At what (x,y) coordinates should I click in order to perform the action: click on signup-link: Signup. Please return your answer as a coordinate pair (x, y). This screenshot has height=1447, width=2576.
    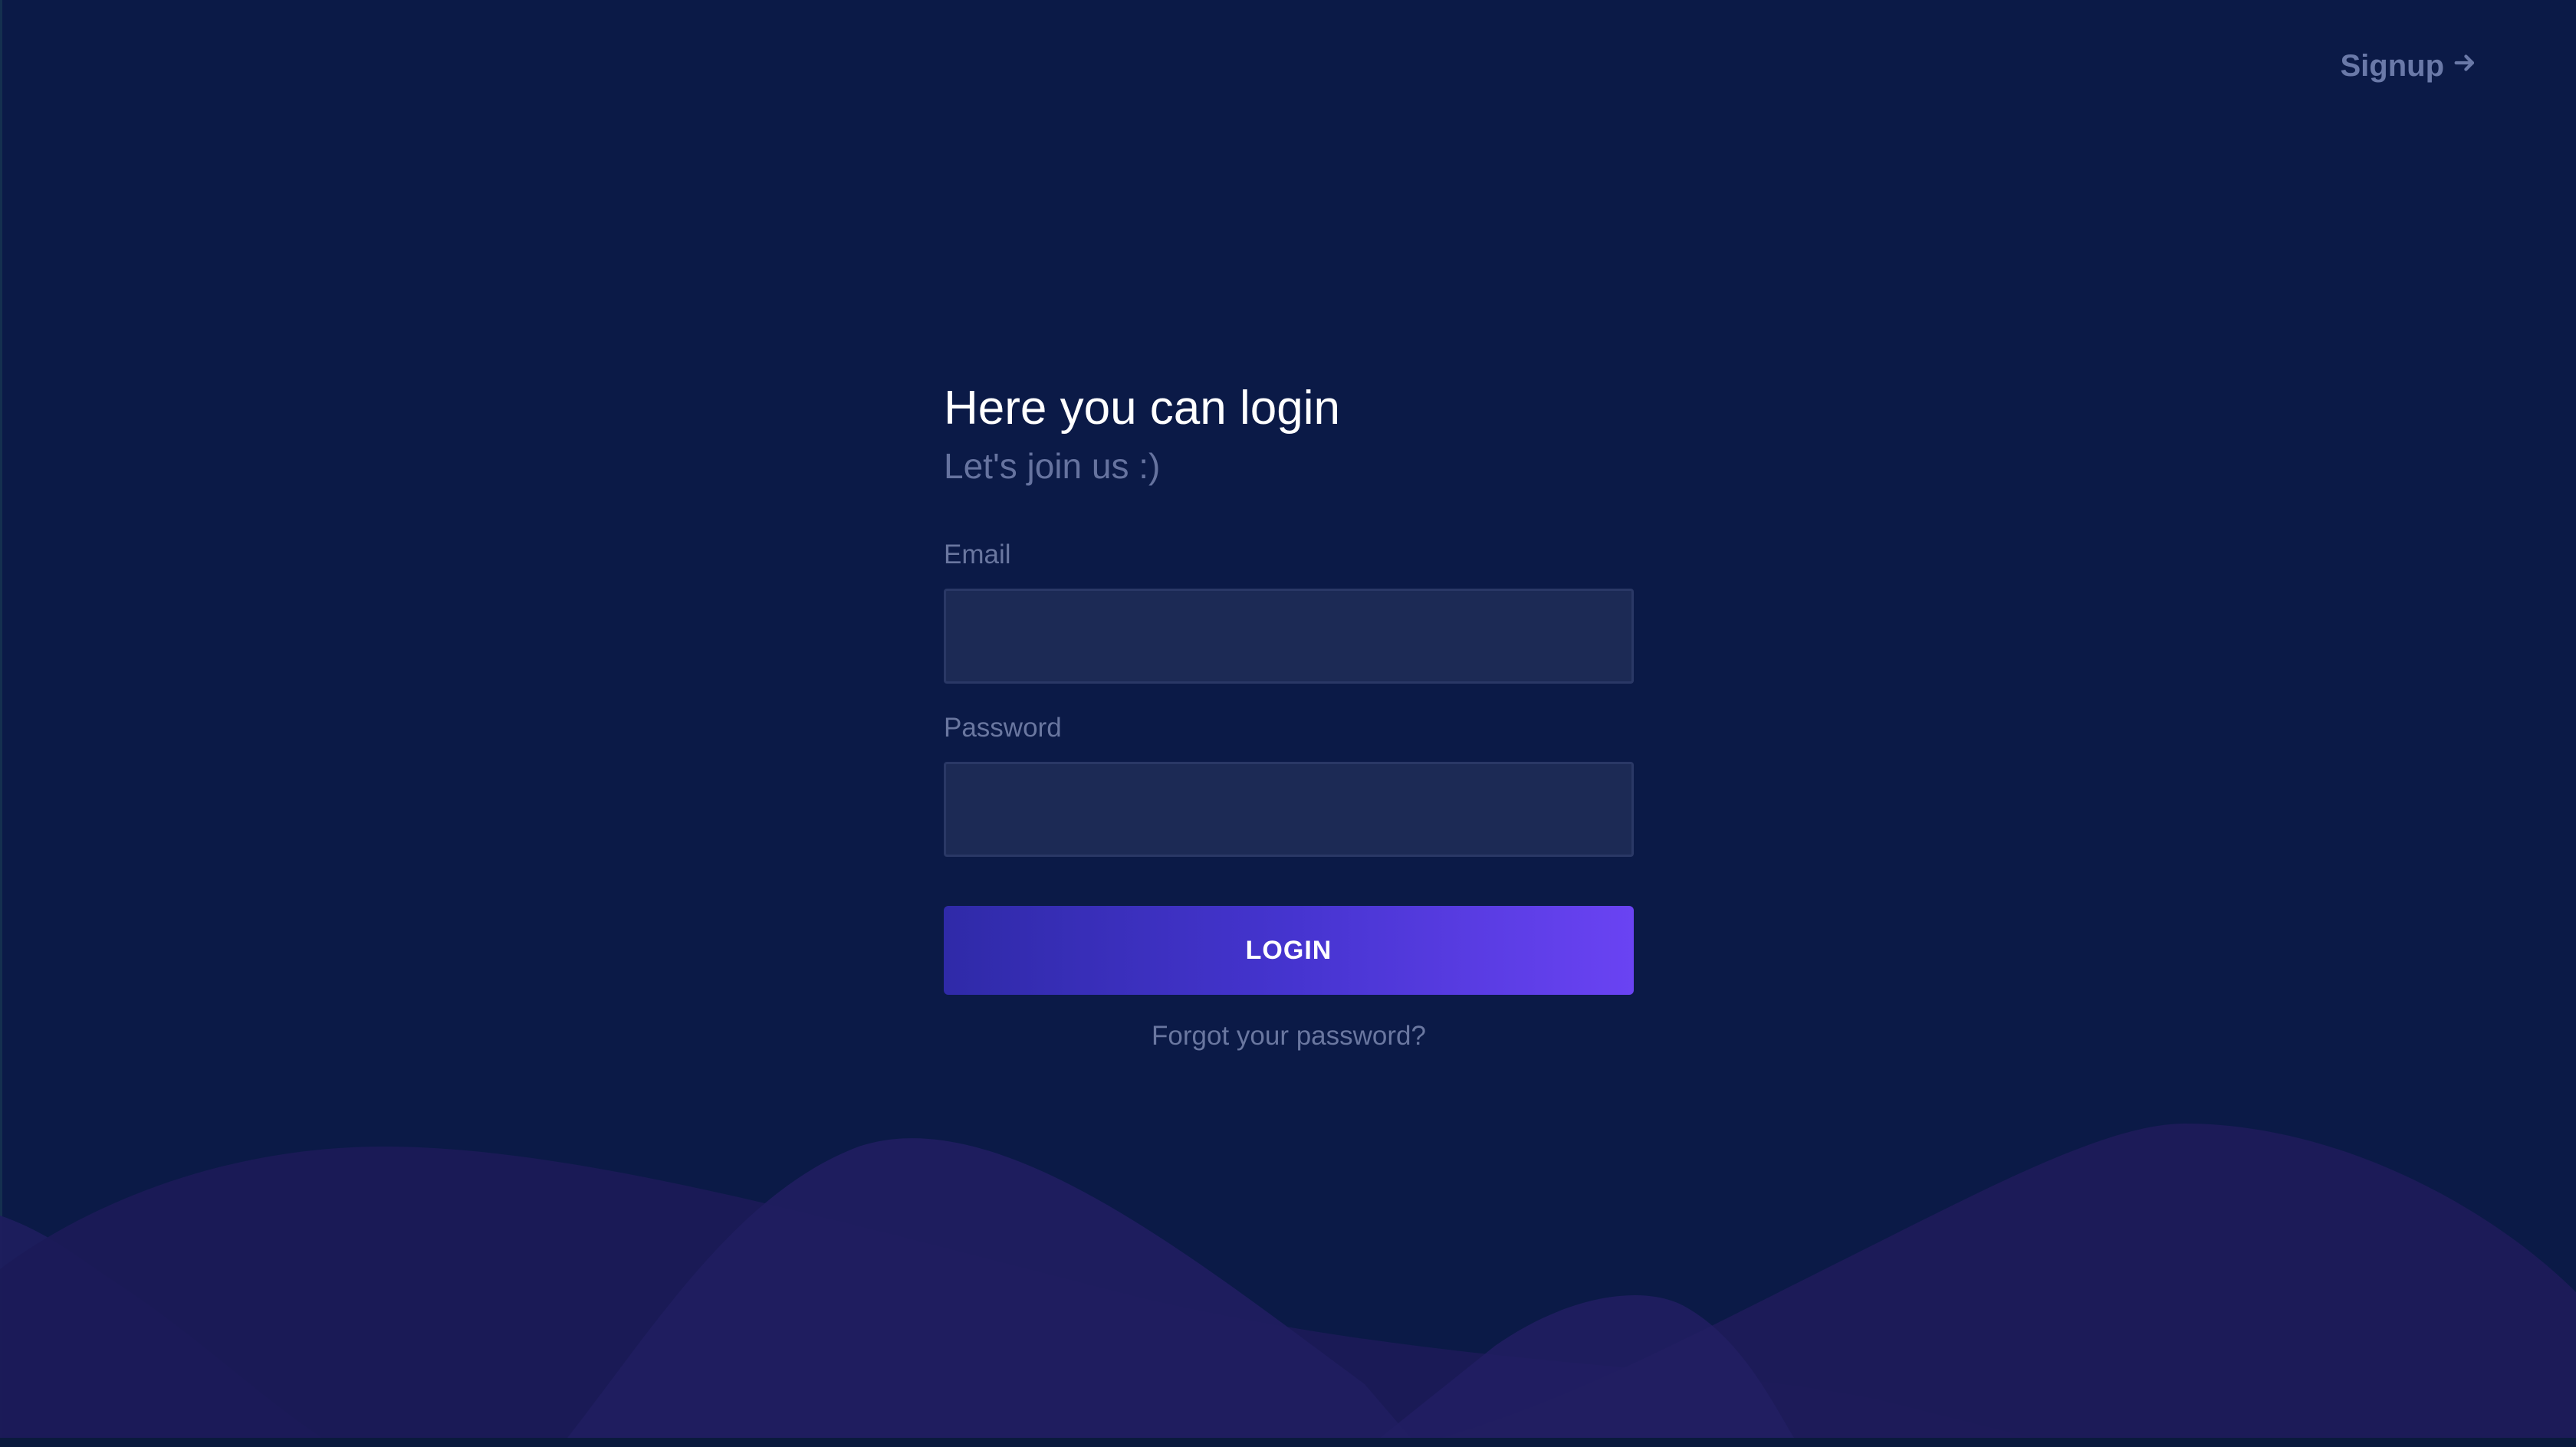
    Looking at the image, I should click on (2409, 66).